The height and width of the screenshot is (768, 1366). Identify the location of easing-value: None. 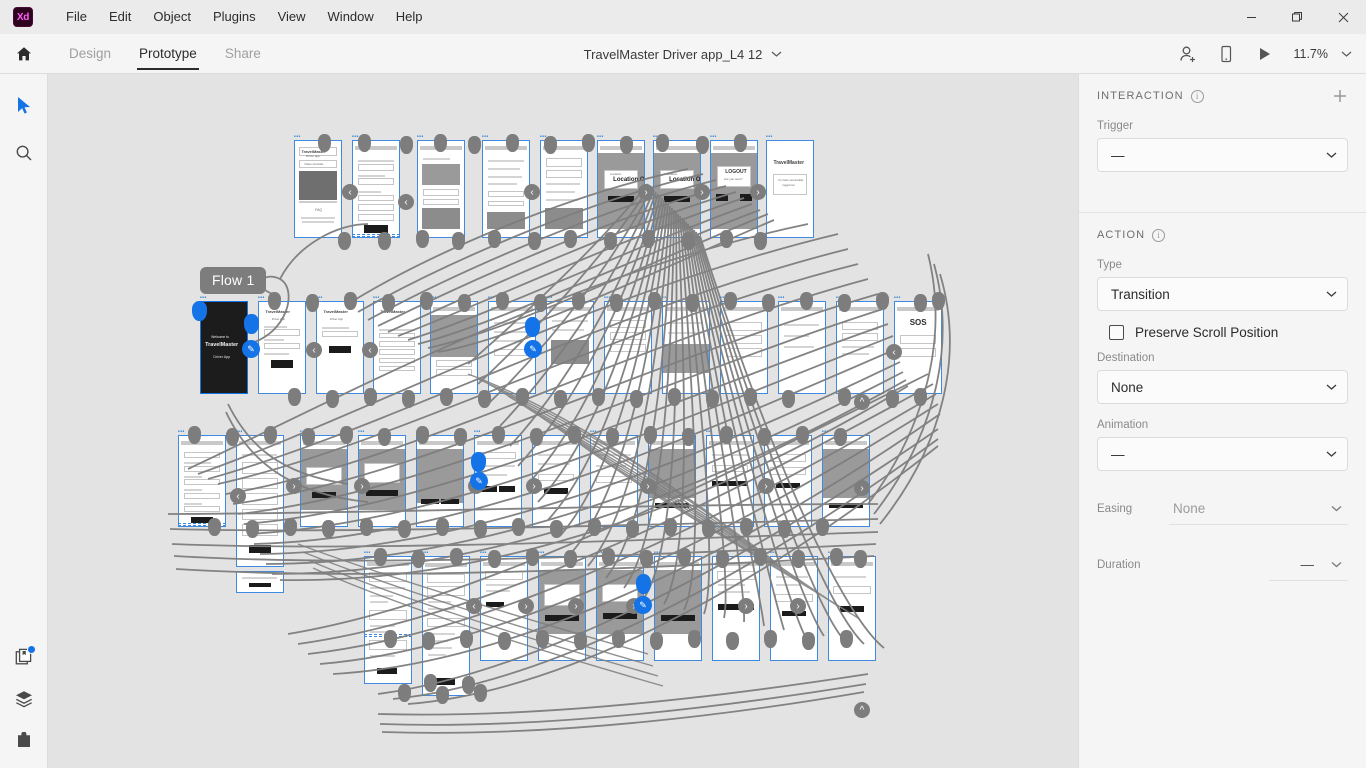
(1189, 508).